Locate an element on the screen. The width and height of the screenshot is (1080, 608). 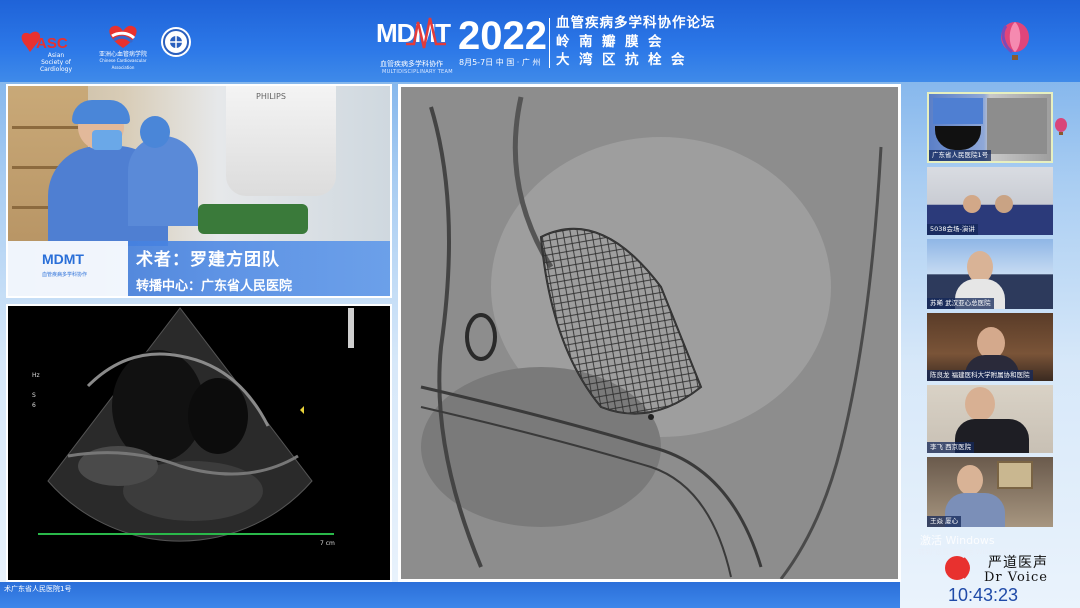
ultrasound-image is located at coordinates (196, 424).